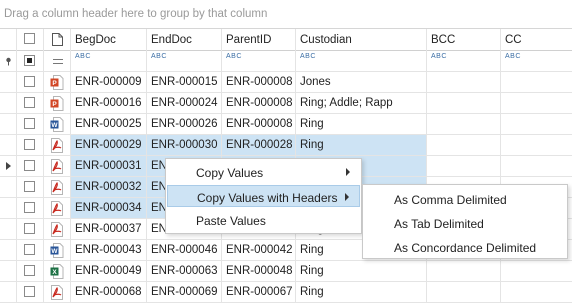 This screenshot has width=572, height=304. Describe the element at coordinates (184, 103) in the screenshot. I see `cell-enddoc: ENR-000024` at that location.